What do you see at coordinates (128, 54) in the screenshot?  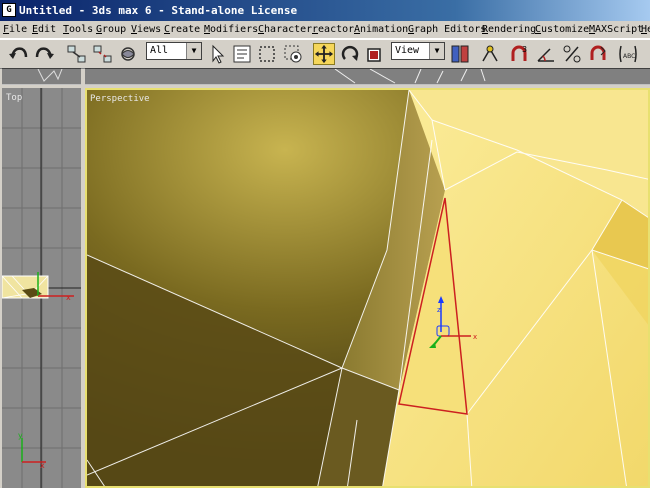 I see `bind-space-warp-icon` at bounding box center [128, 54].